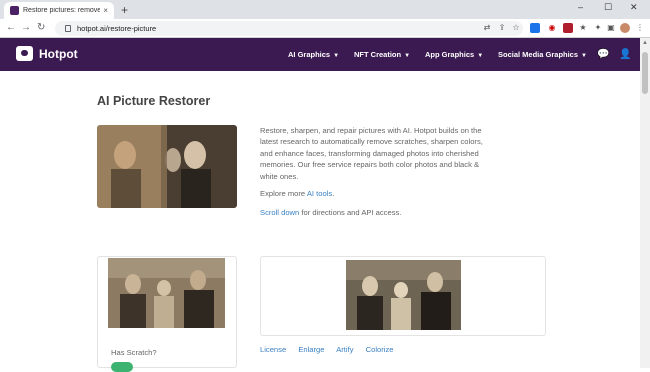  What do you see at coordinates (640, 28) in the screenshot?
I see `more-menu-icon: ⋮` at bounding box center [640, 28].